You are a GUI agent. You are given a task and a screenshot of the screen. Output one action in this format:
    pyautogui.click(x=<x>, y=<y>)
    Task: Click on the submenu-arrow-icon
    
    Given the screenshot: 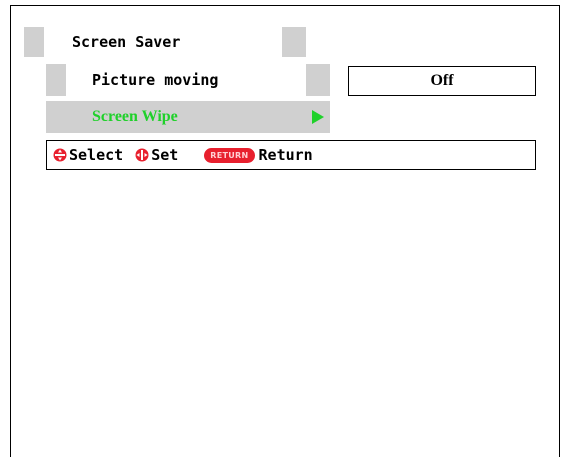 What is the action you would take?
    pyautogui.click(x=318, y=117)
    